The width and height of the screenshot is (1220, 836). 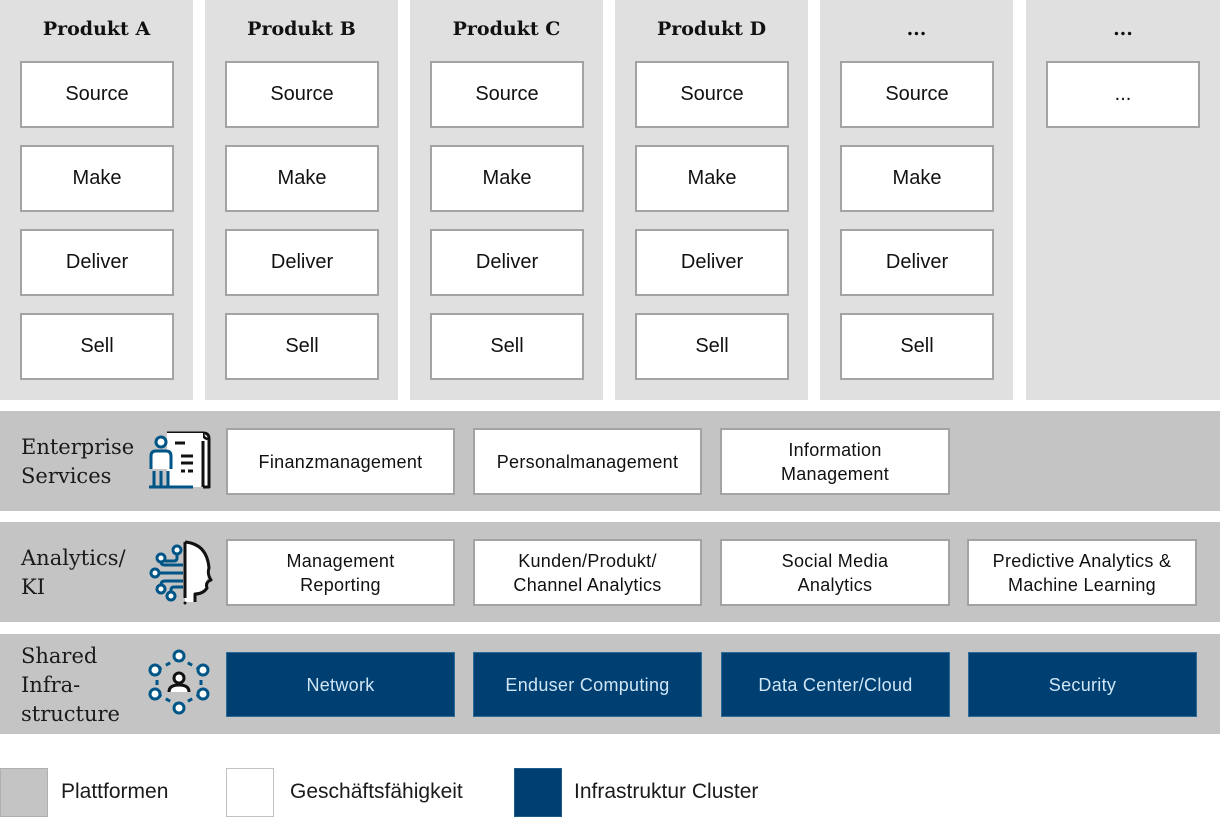 What do you see at coordinates (506, 29) in the screenshot?
I see `platform-title: Produkt C` at bounding box center [506, 29].